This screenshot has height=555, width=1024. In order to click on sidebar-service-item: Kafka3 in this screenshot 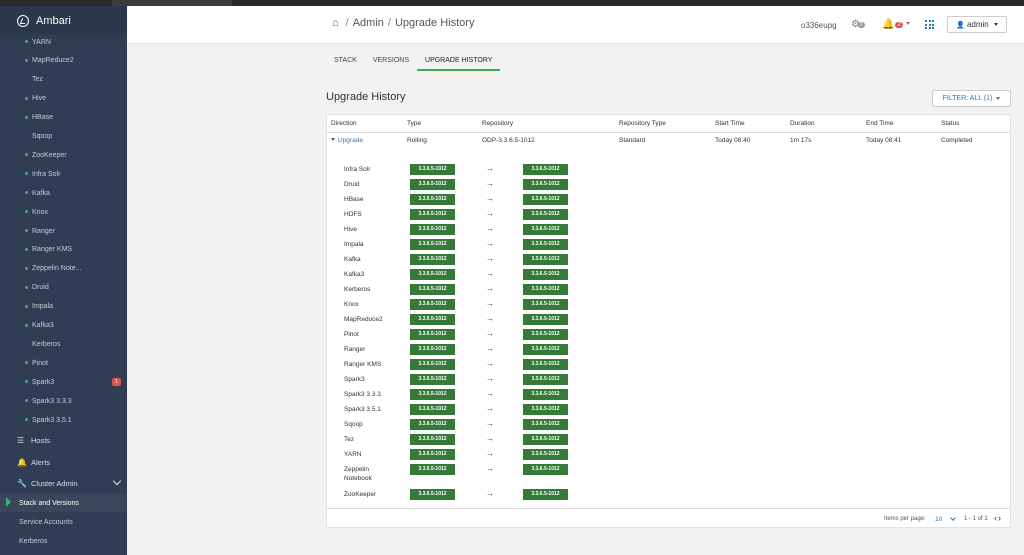, I will do `click(63, 326)`.